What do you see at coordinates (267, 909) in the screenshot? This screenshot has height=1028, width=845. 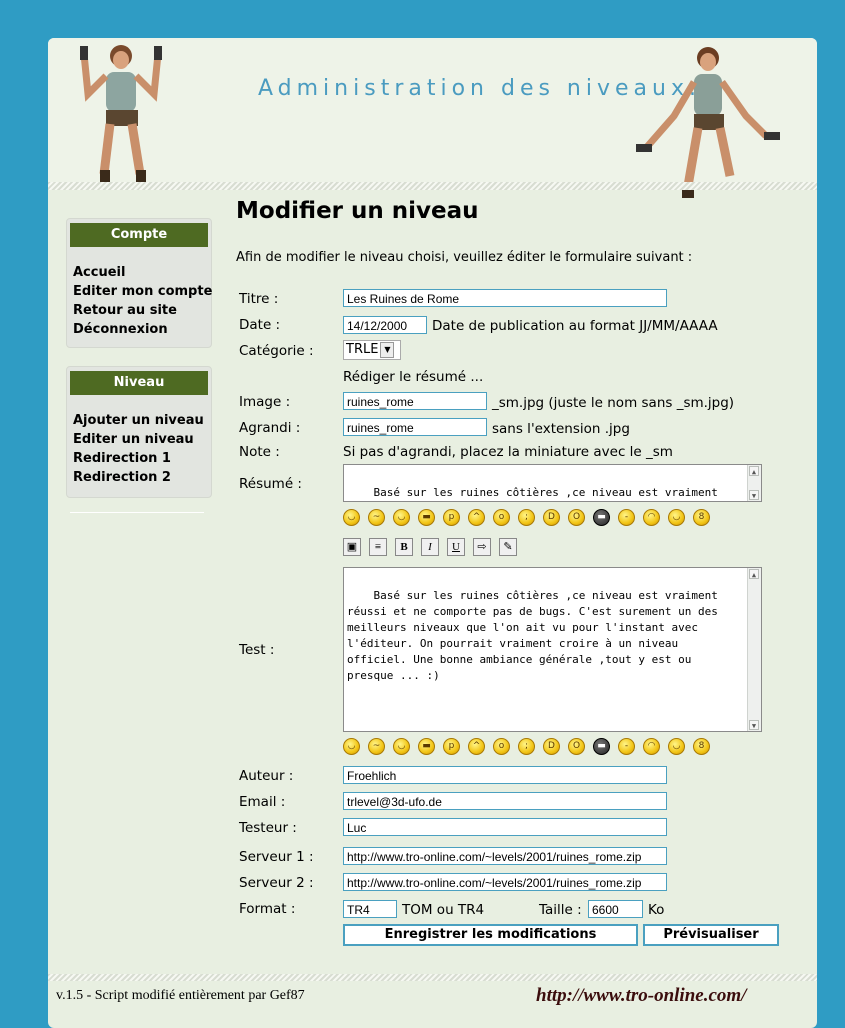 I see `format-label: Format :` at bounding box center [267, 909].